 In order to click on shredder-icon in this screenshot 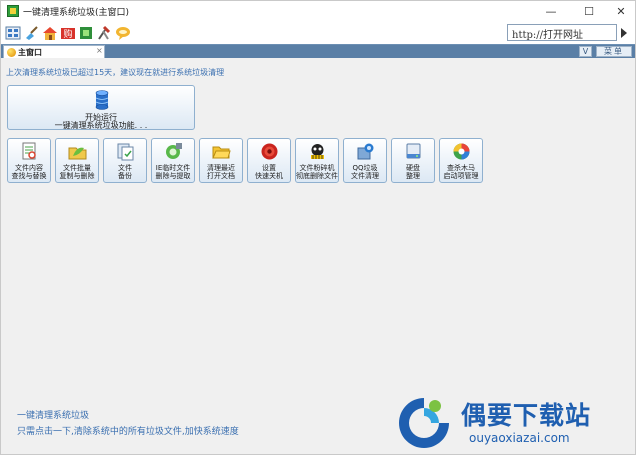, I will do `click(317, 151)`.